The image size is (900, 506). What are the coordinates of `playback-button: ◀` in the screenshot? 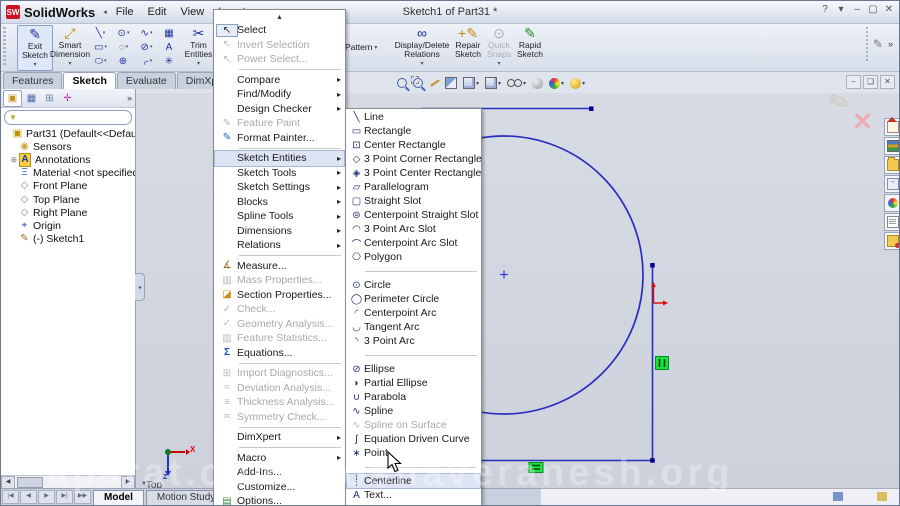 It's located at (28, 497).